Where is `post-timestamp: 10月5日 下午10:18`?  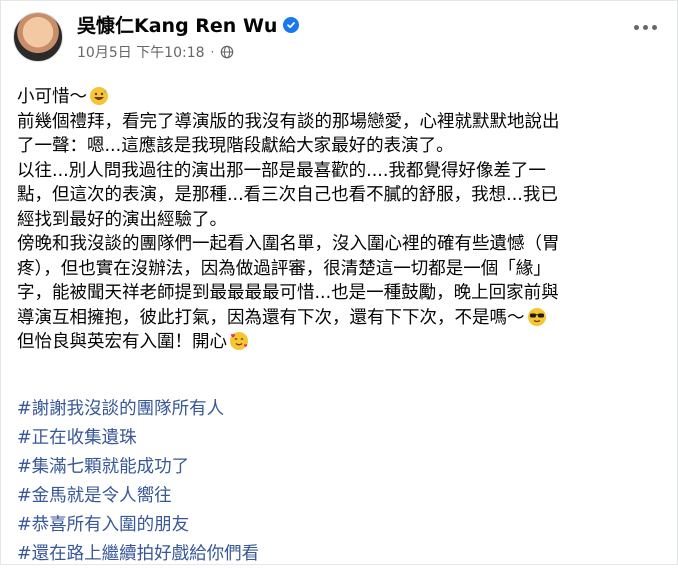
post-timestamp: 10月5日 下午10:18 is located at coordinates (141, 52).